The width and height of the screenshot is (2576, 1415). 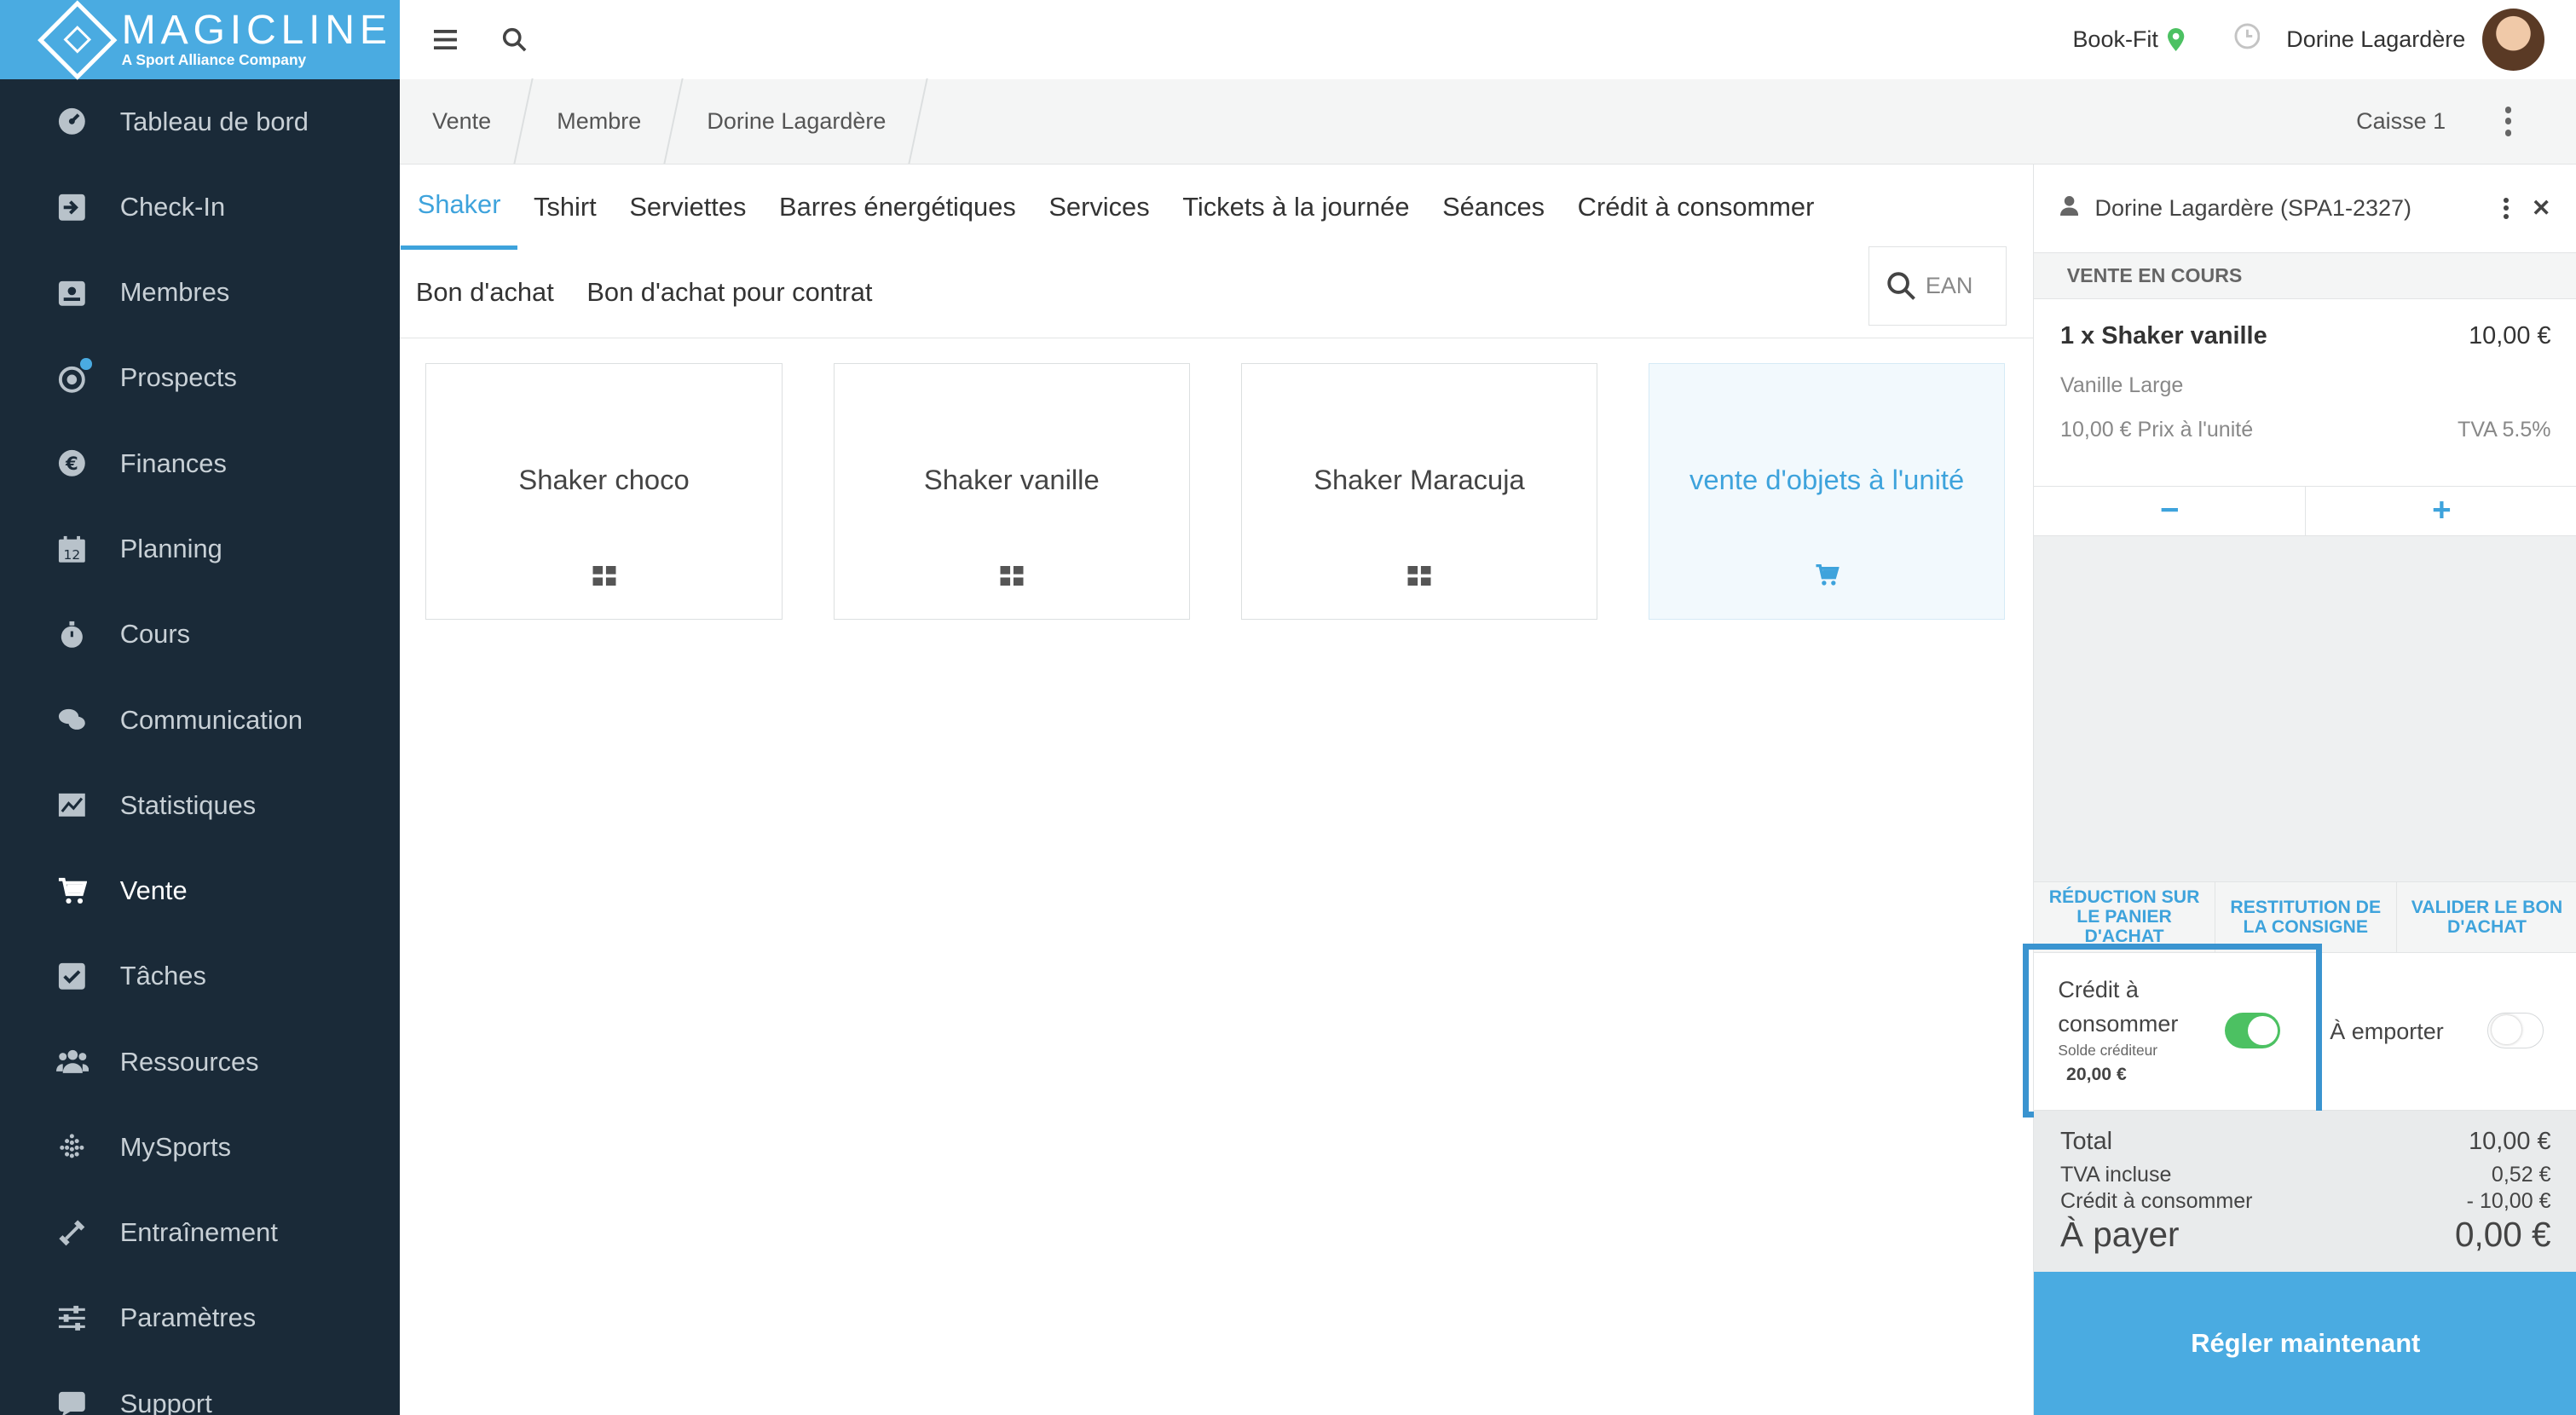 I want to click on product-name: vente d'objets à l'unité, so click(x=1827, y=480).